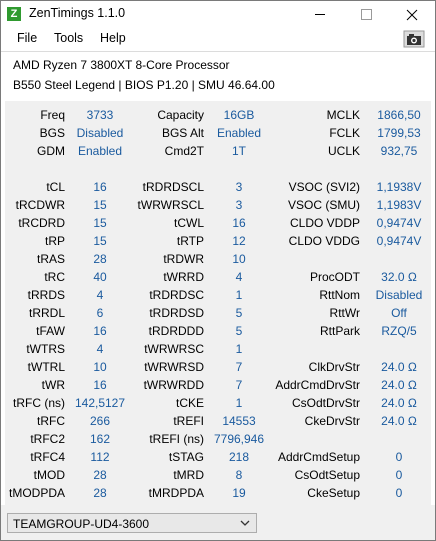 The image size is (436, 541). I want to click on freq-value: 3733, so click(100, 115).